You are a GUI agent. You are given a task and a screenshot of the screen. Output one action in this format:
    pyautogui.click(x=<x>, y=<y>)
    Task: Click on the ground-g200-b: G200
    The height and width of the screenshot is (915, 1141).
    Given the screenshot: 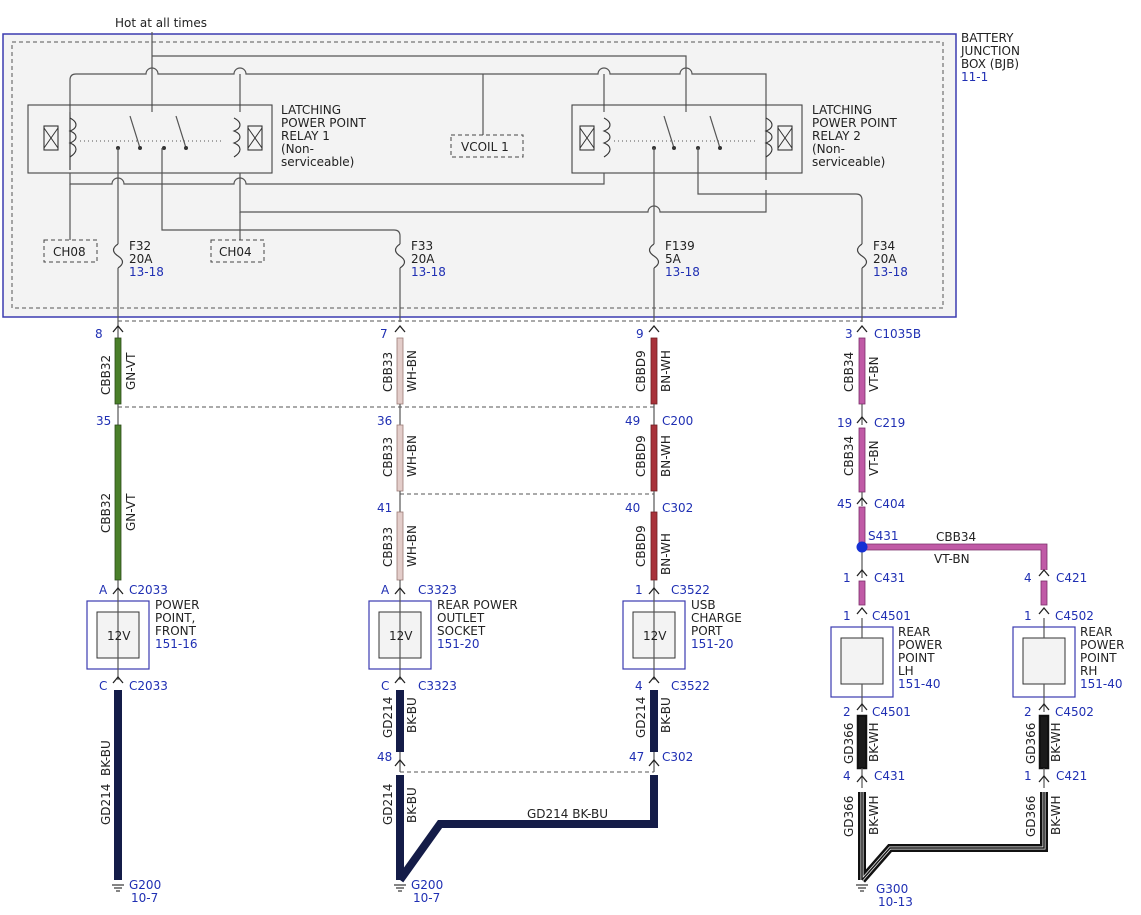 What is the action you would take?
    pyautogui.click(x=427, y=885)
    